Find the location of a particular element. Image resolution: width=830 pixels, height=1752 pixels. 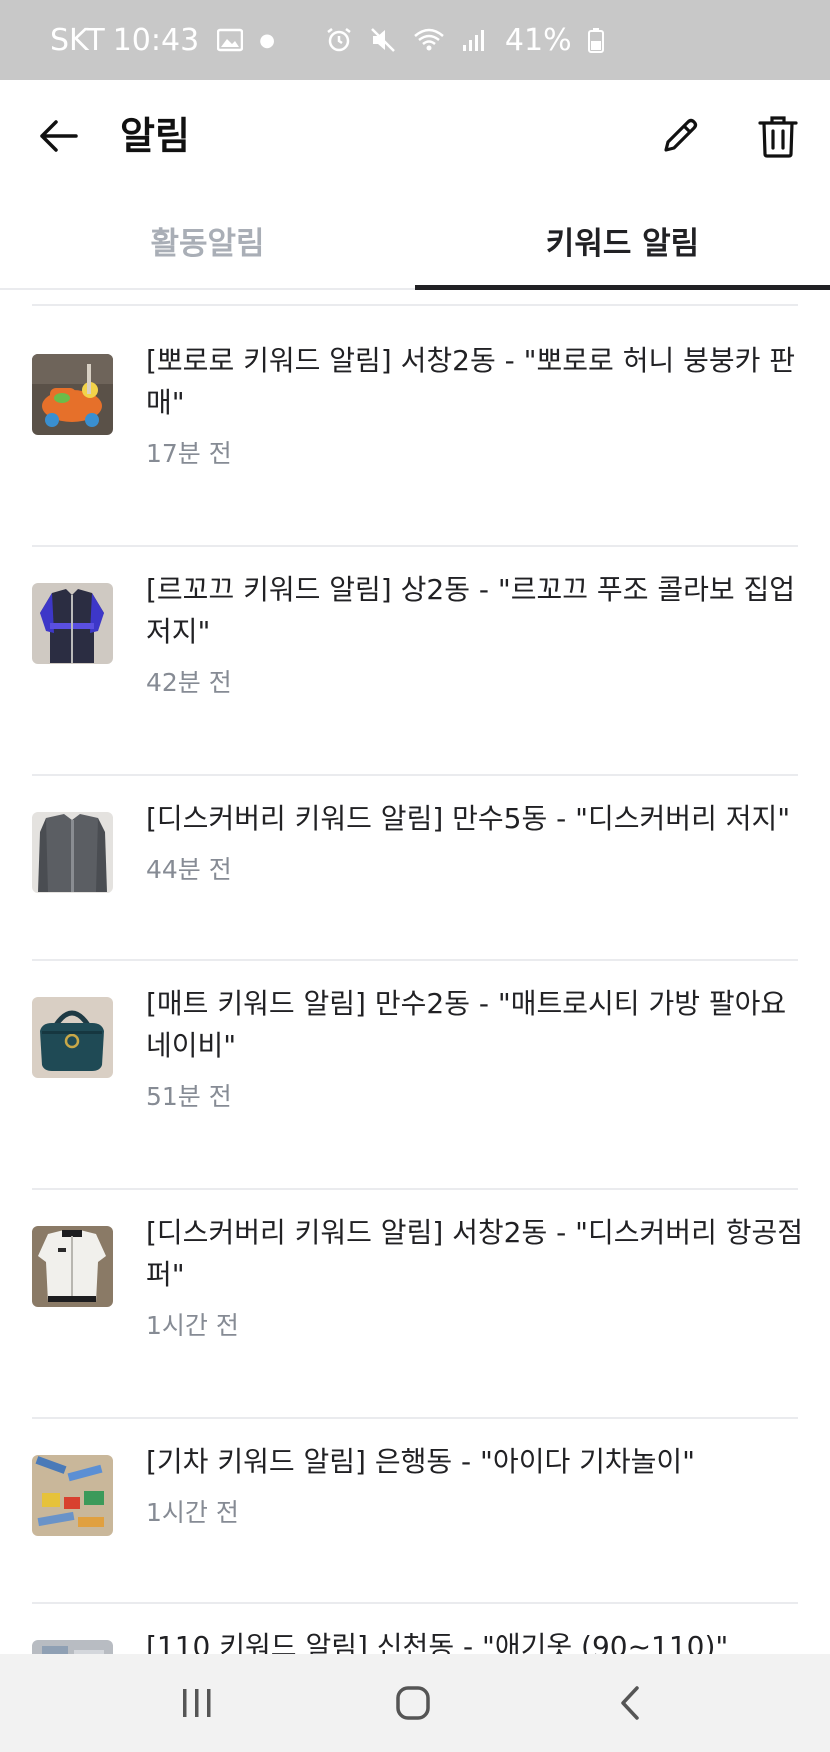

alarm-icon is located at coordinates (339, 40).